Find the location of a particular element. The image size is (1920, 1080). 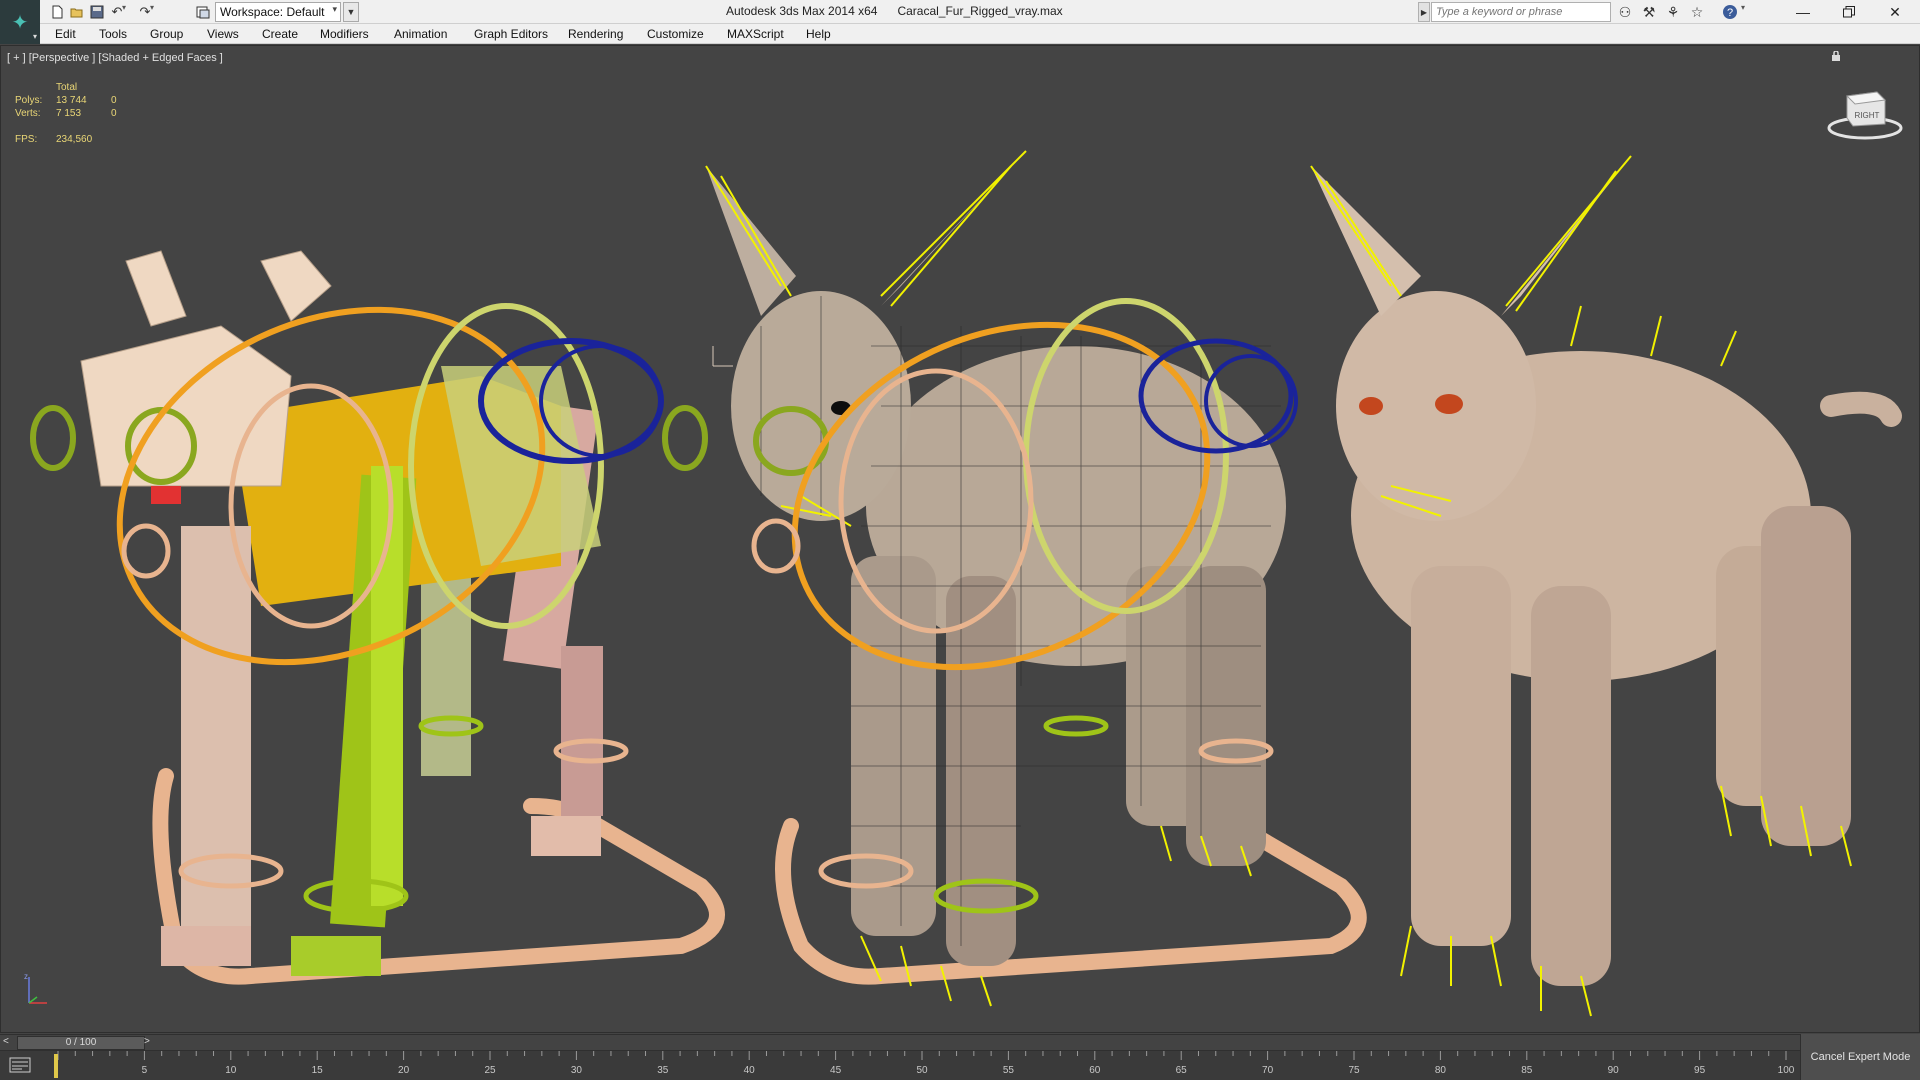

chevron-right-icon: ▶ is located at coordinates (1424, 12).